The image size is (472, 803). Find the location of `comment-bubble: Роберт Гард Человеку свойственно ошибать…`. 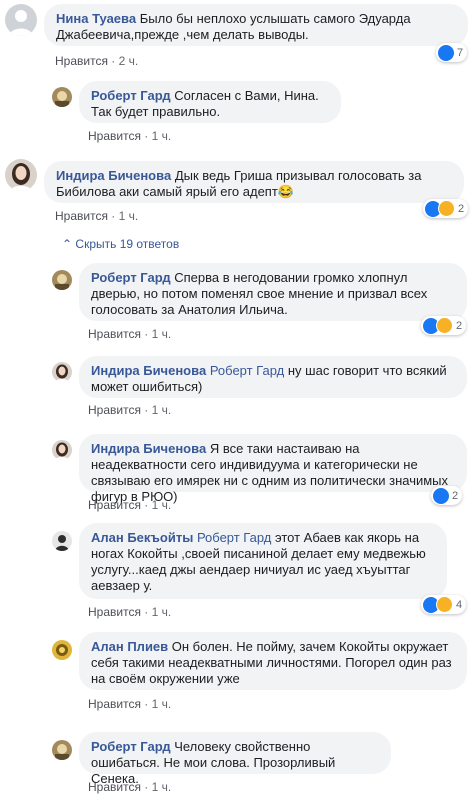

comment-bubble: Роберт Гард Человеку свойственно ошибать… is located at coordinates (235, 759).